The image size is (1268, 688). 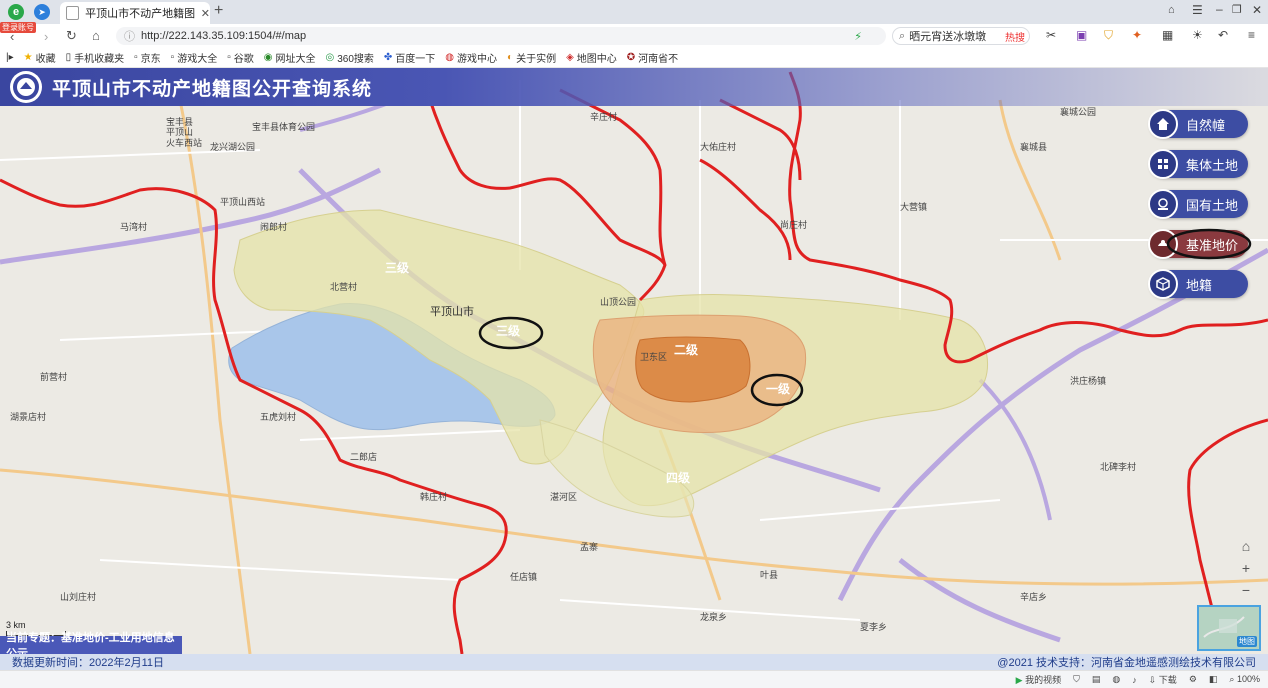 I want to click on bookmark-item: ◐ 关于实例, so click(x=531, y=57).